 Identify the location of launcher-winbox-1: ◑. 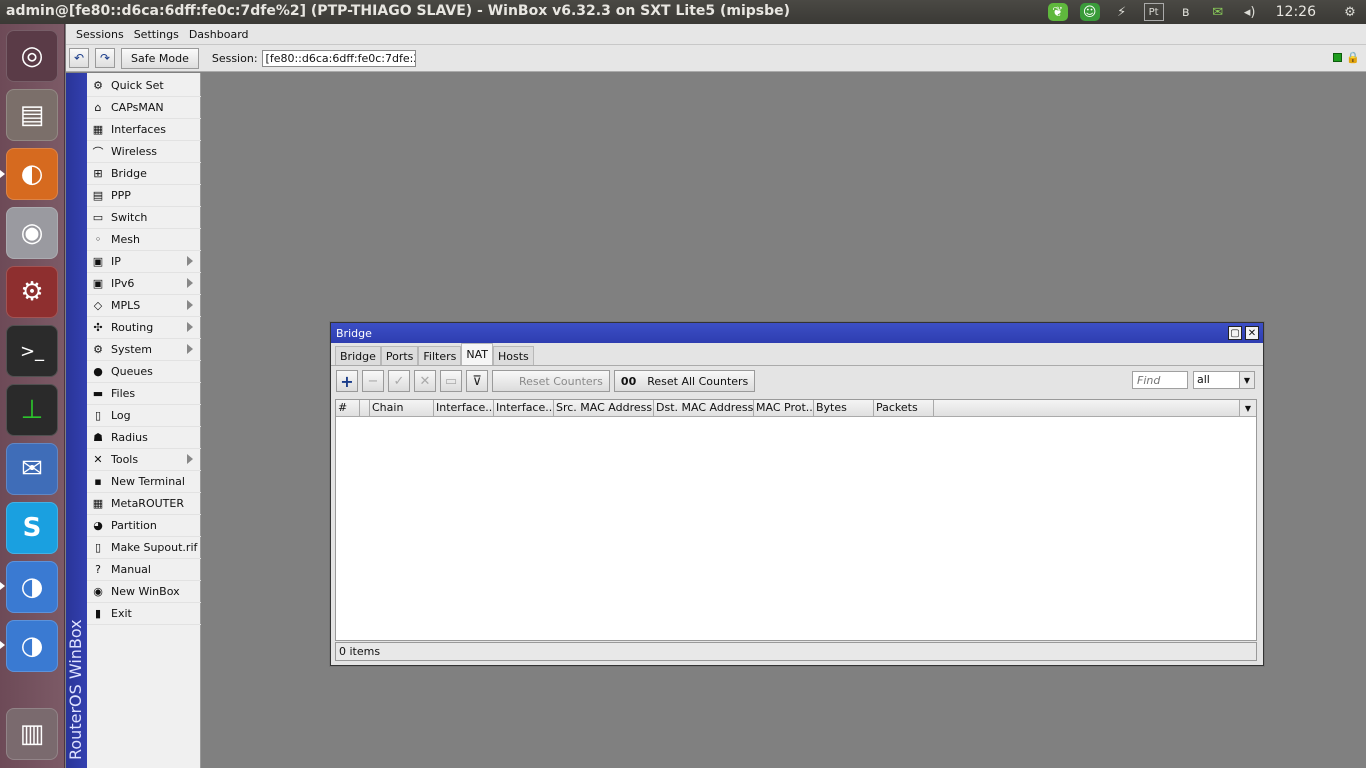
(32, 587).